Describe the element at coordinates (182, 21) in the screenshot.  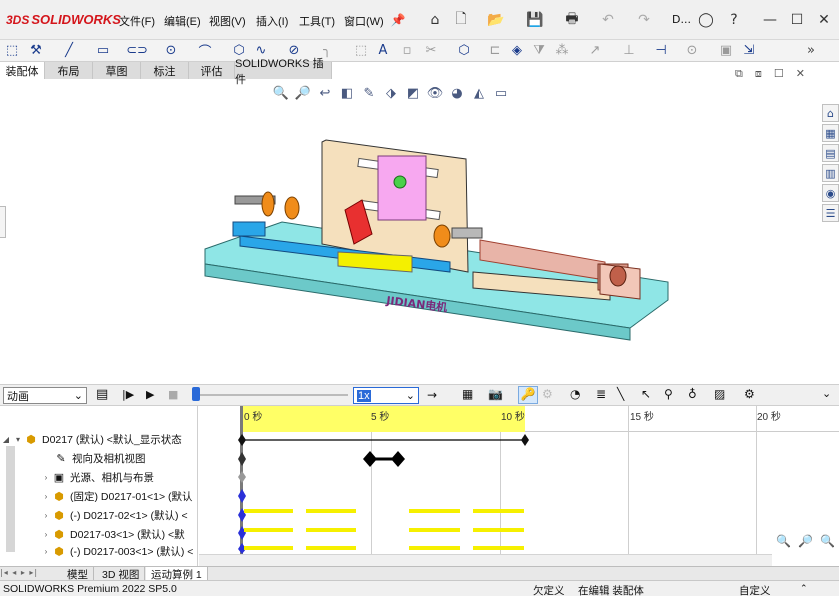
I see `menu-edit: 编辑(E)` at that location.